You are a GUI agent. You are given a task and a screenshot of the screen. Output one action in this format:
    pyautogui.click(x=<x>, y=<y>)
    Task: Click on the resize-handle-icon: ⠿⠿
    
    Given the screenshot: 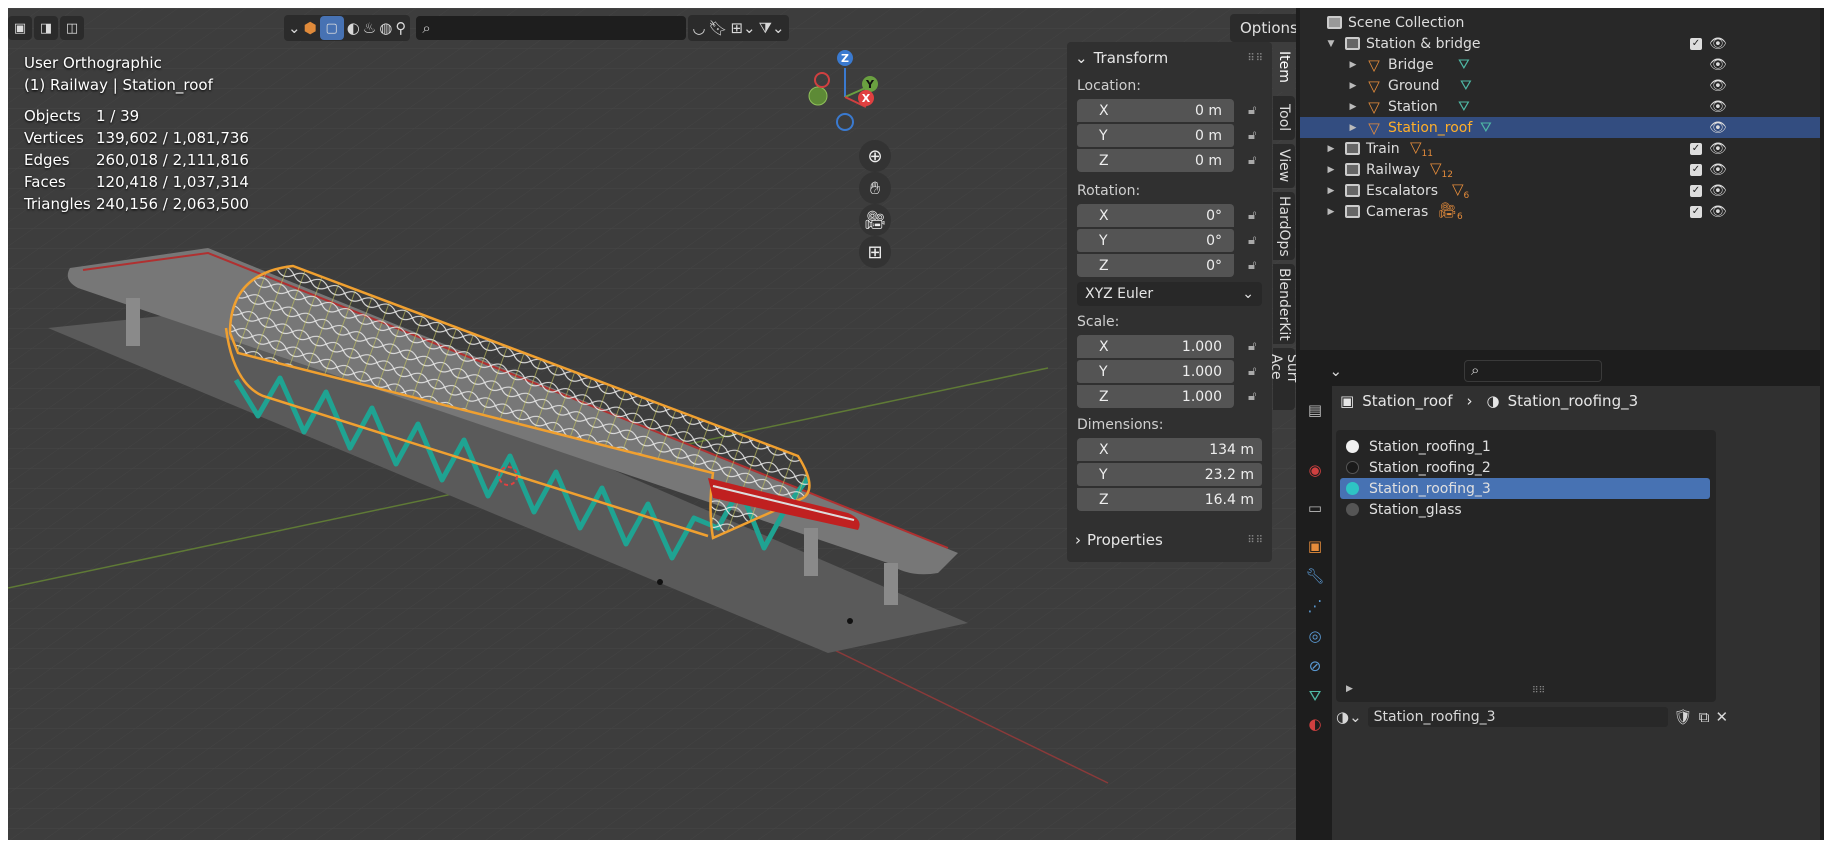 What is the action you would take?
    pyautogui.click(x=1538, y=691)
    